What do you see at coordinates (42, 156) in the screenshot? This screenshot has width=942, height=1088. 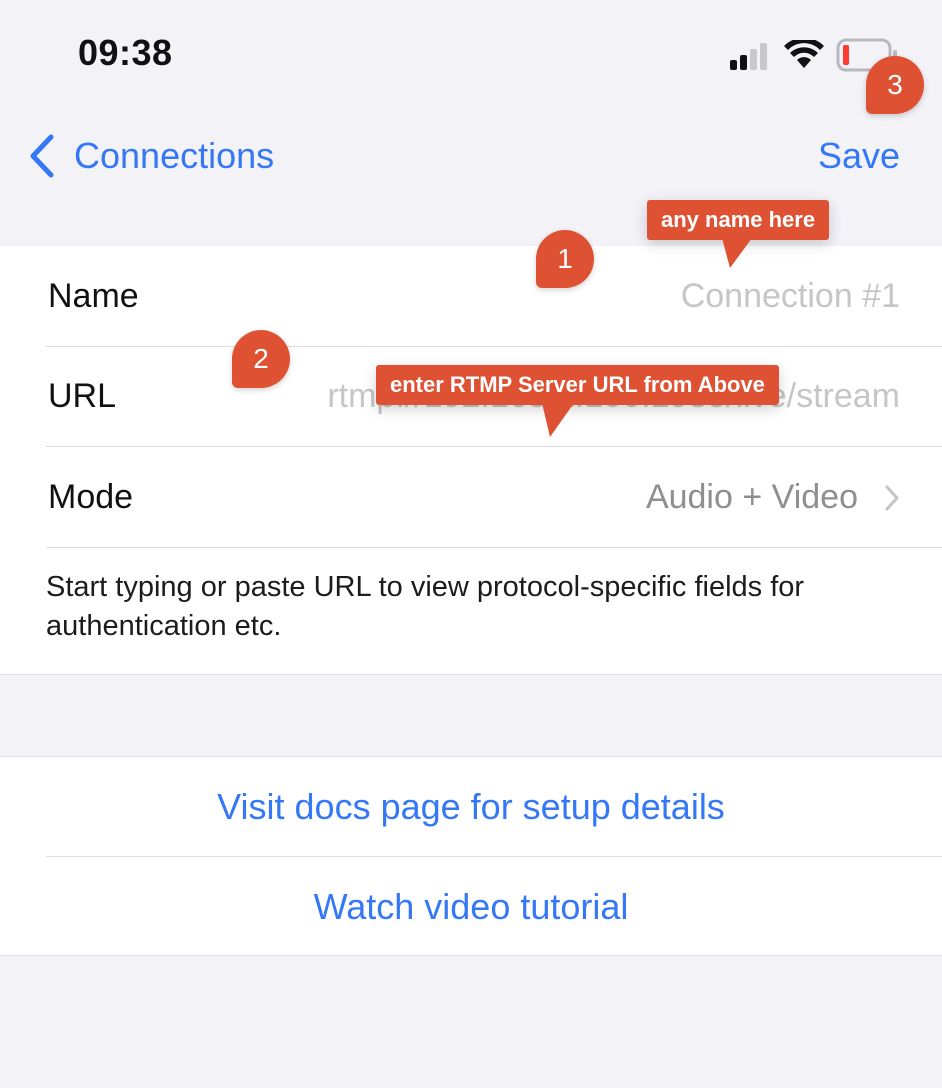 I see `chevron-left-icon` at bounding box center [42, 156].